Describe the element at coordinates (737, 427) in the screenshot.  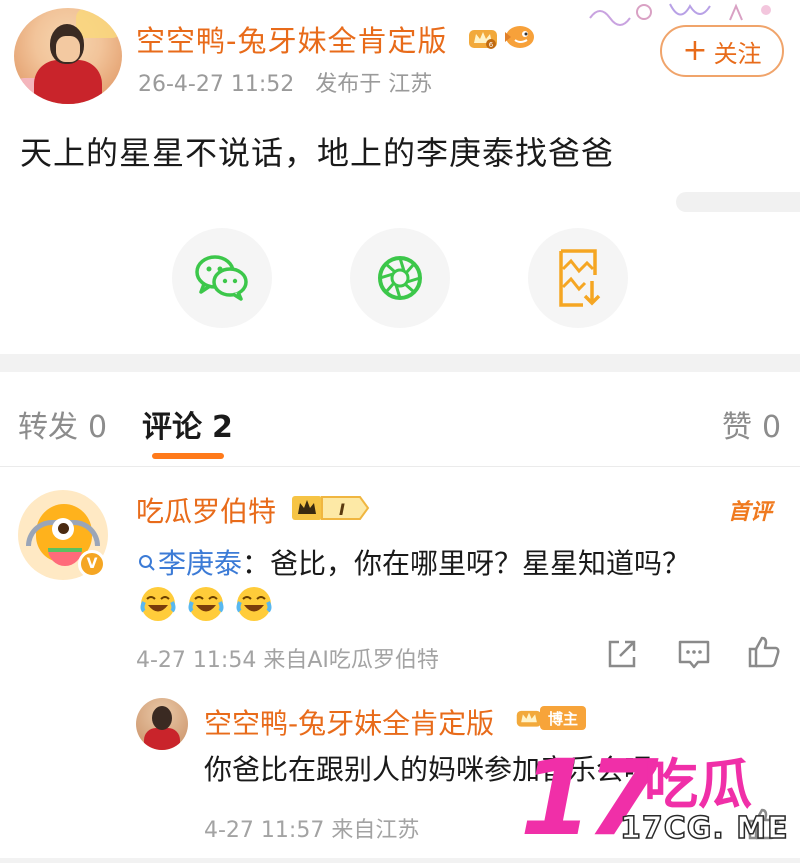
I see `tab-like-label: 赞` at that location.